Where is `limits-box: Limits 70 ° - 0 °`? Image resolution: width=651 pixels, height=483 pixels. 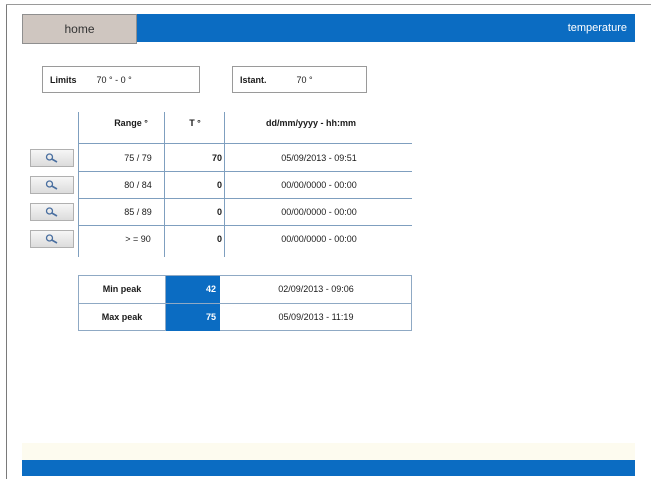
limits-box: Limits 70 ° - 0 ° is located at coordinates (121, 79).